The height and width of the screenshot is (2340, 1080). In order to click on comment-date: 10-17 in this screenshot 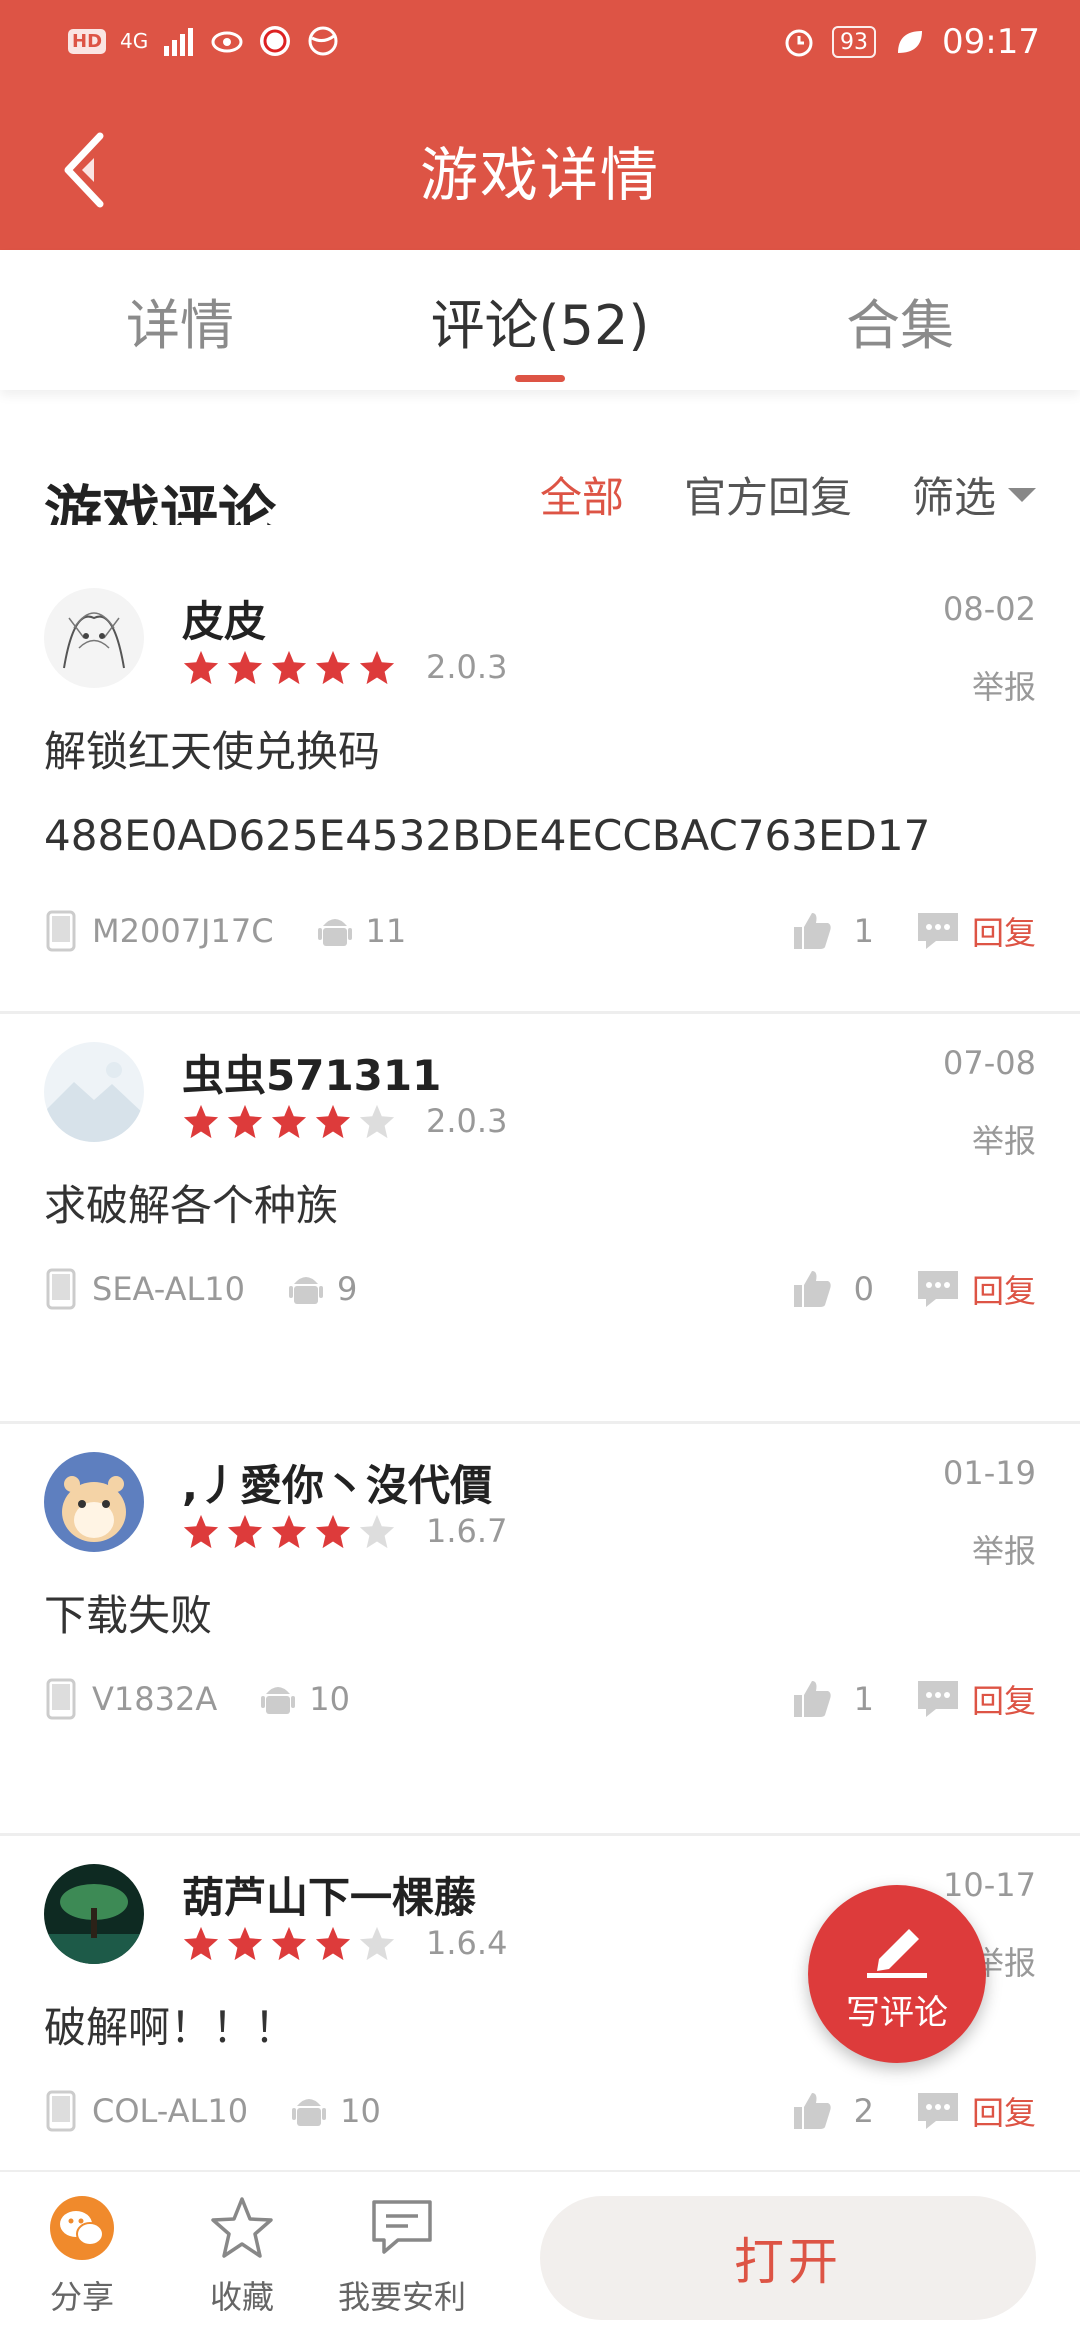, I will do `click(989, 1885)`.